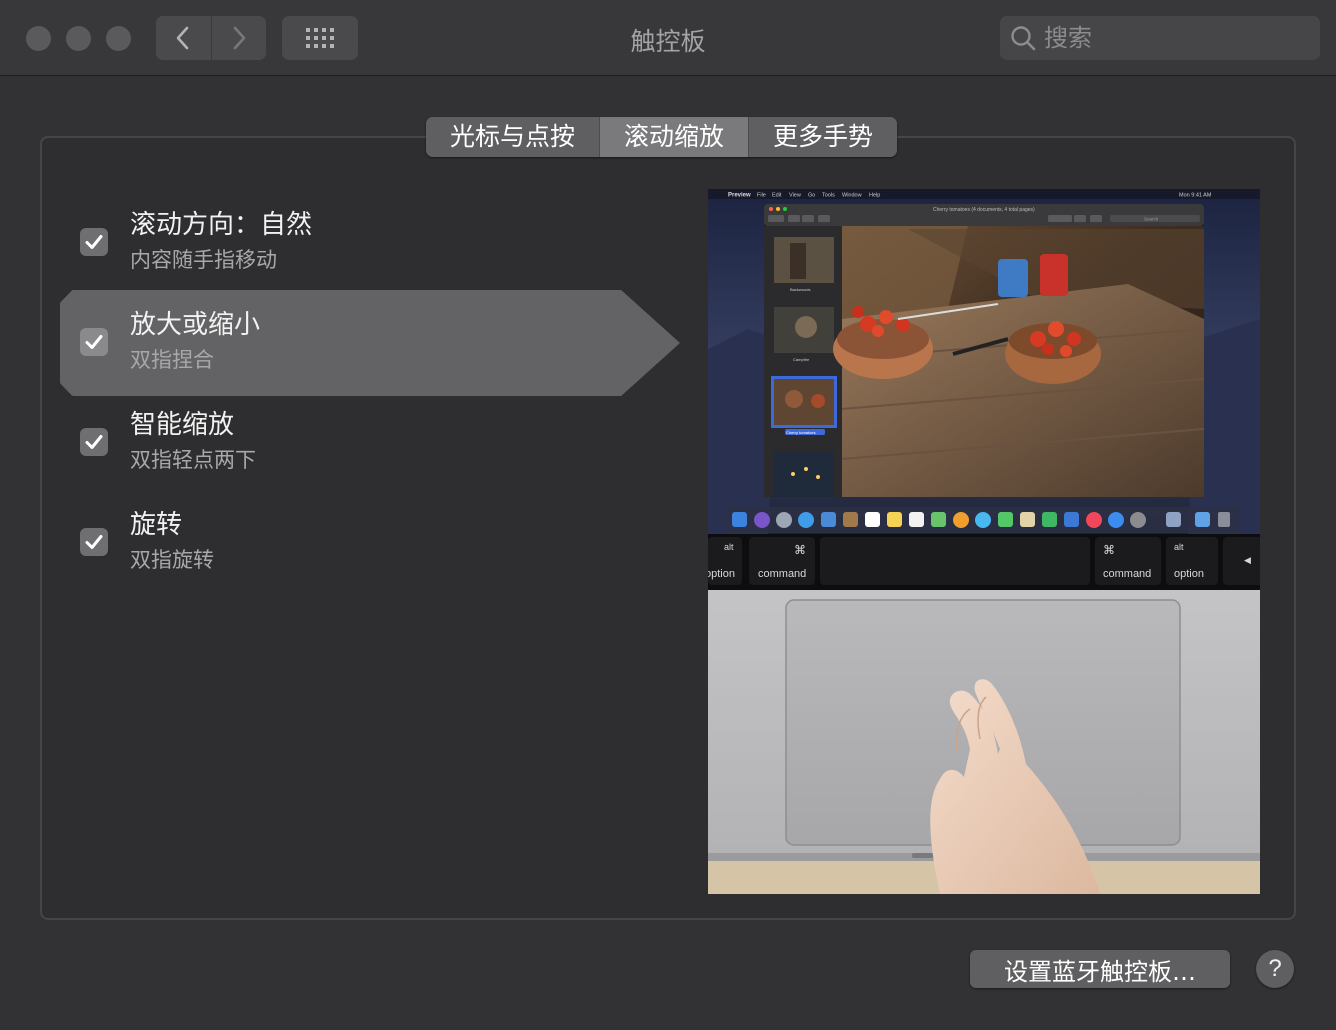  I want to click on option-subtitle: 双指捏合, so click(172, 360).